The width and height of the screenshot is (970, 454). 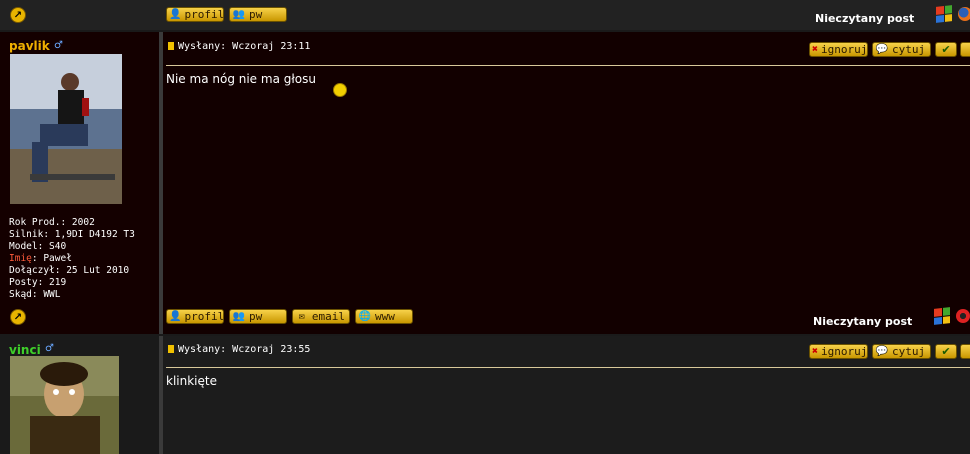 I want to click on profile-imie-key: Imię, so click(x=20, y=258).